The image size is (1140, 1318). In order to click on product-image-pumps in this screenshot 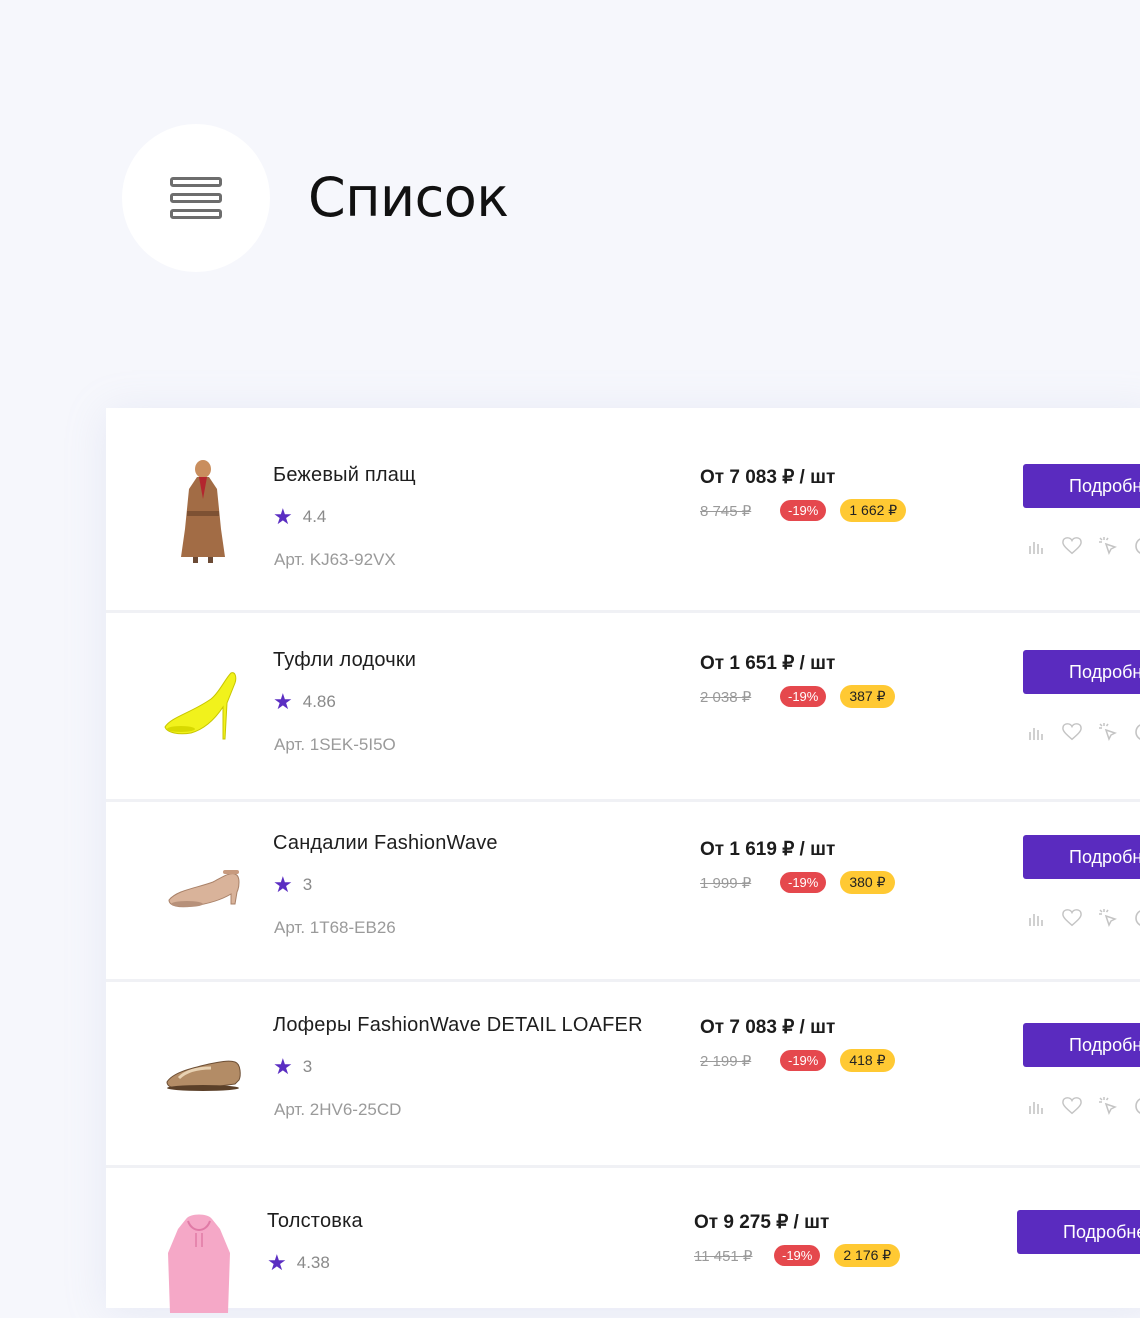, I will do `click(203, 706)`.